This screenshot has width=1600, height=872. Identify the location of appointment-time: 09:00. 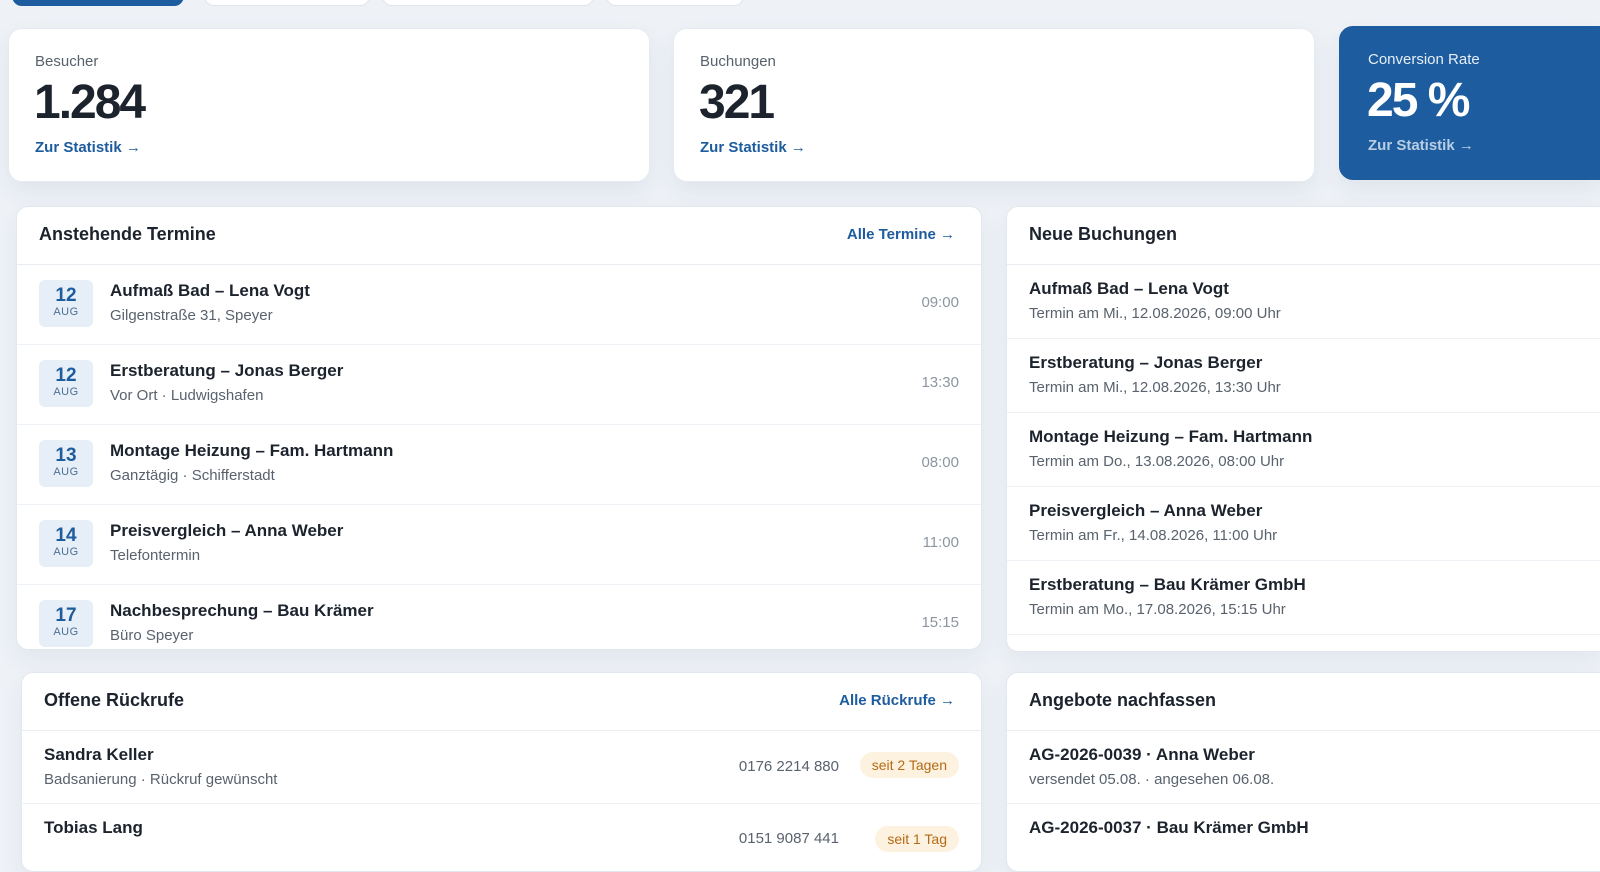
(940, 302).